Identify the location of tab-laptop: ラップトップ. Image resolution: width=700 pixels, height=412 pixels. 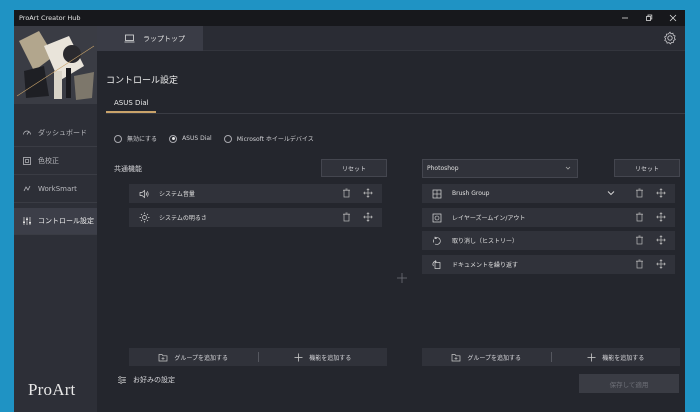
(150, 38).